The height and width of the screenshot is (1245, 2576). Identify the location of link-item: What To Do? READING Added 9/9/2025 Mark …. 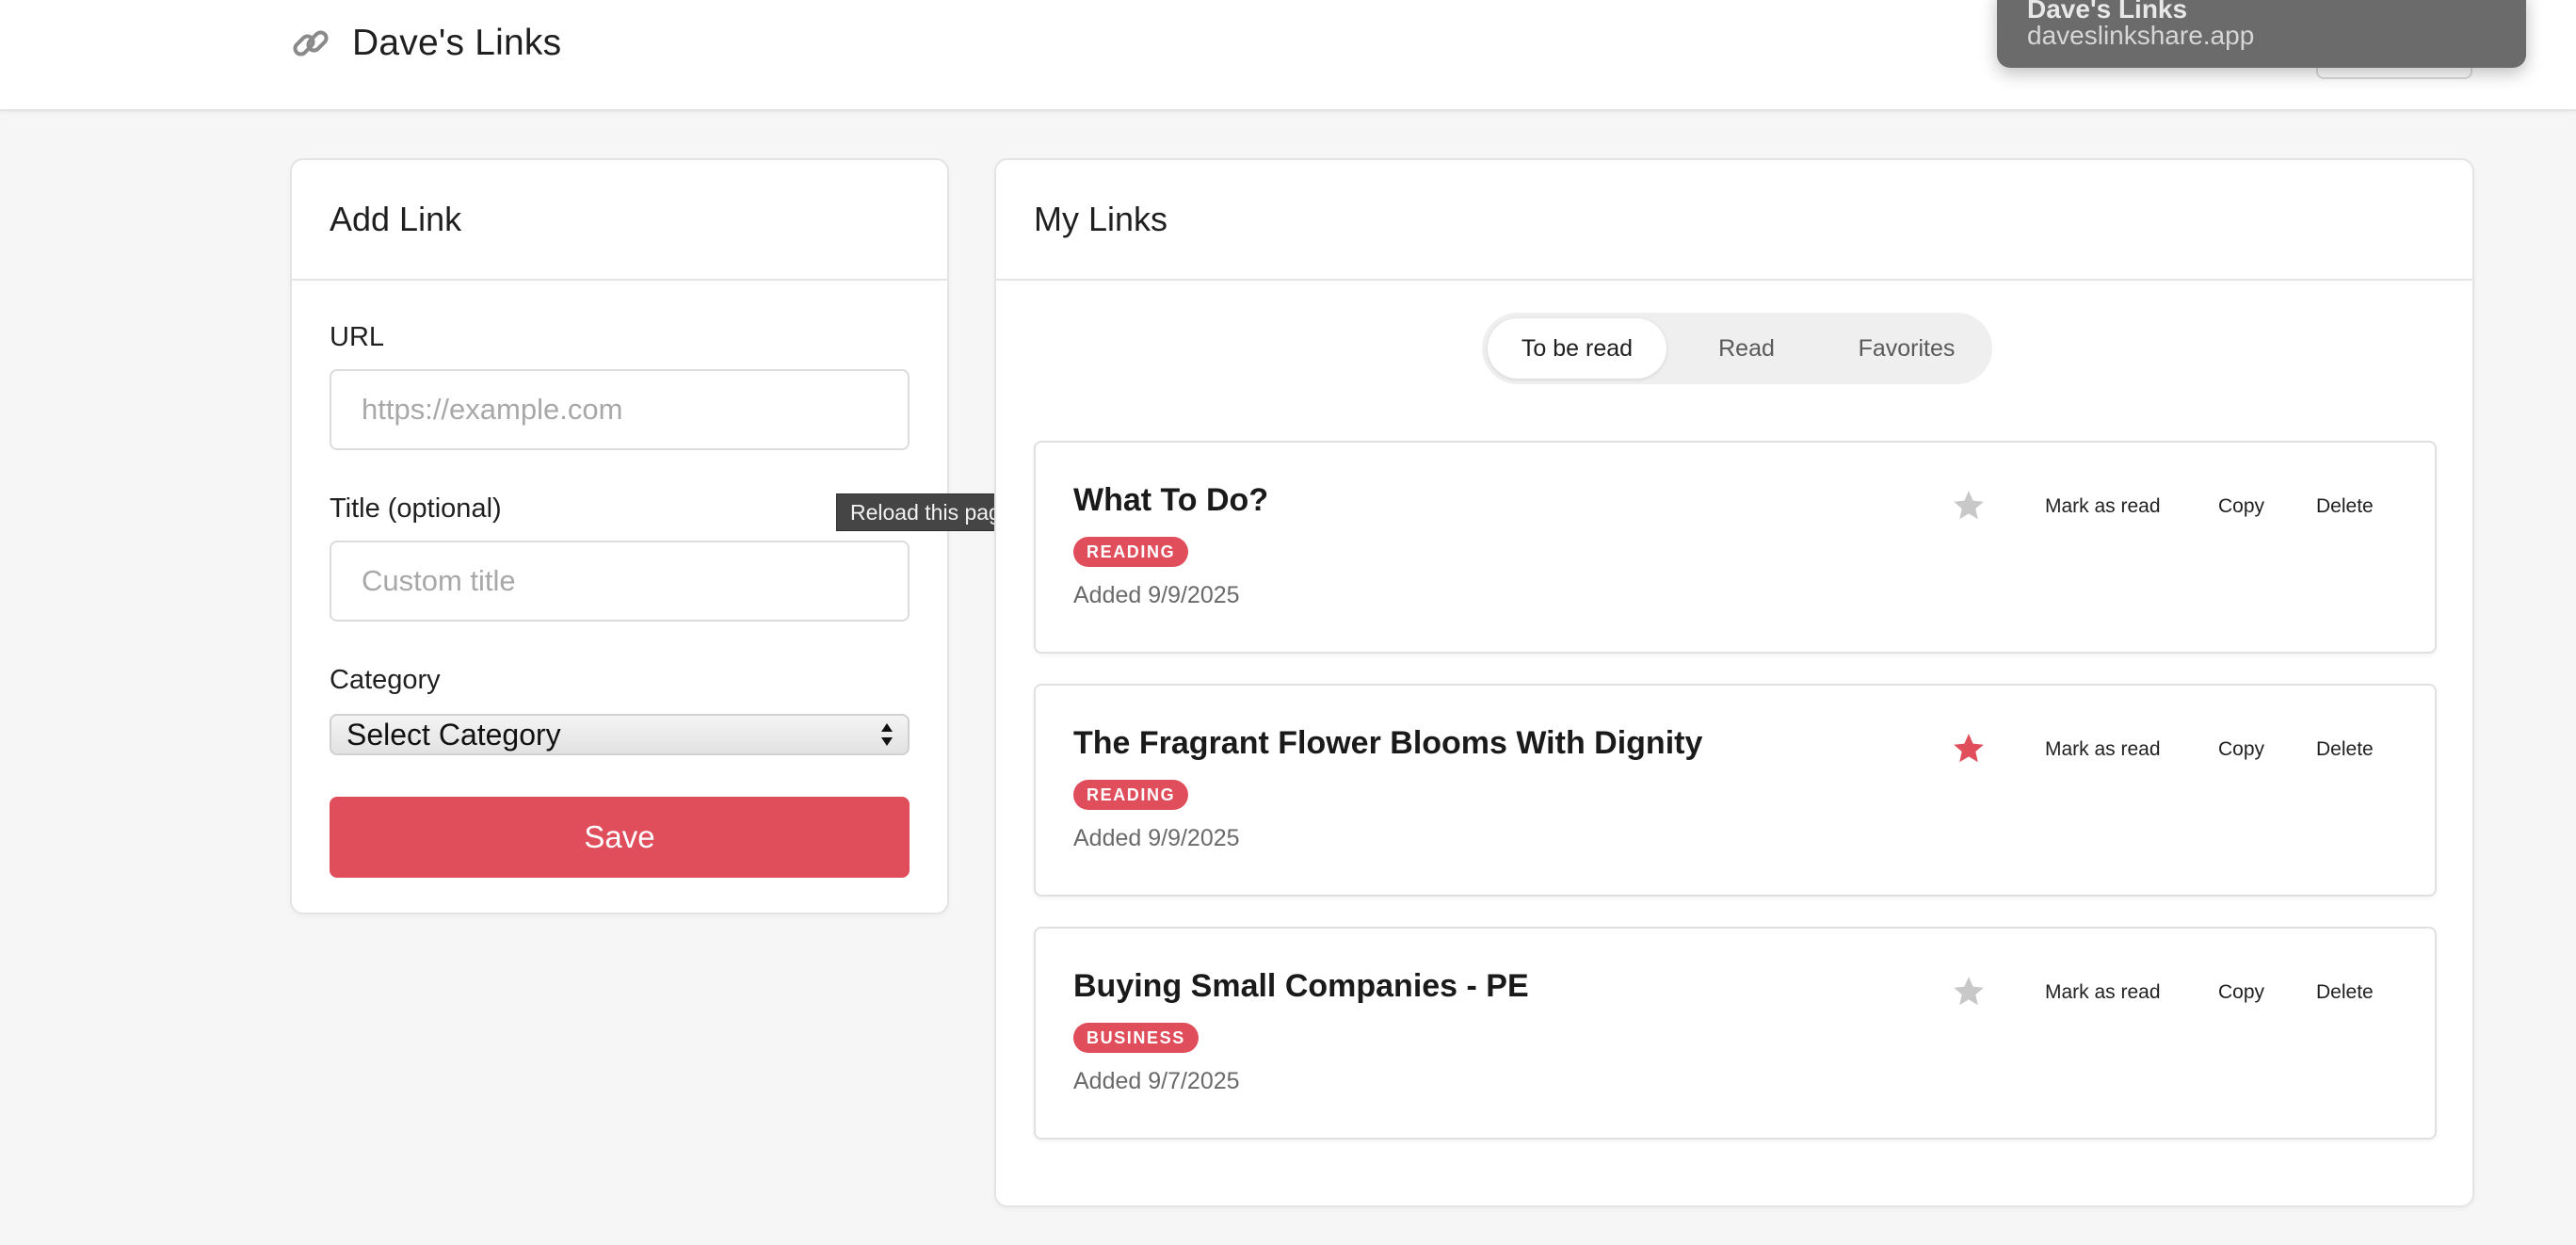
(1735, 547).